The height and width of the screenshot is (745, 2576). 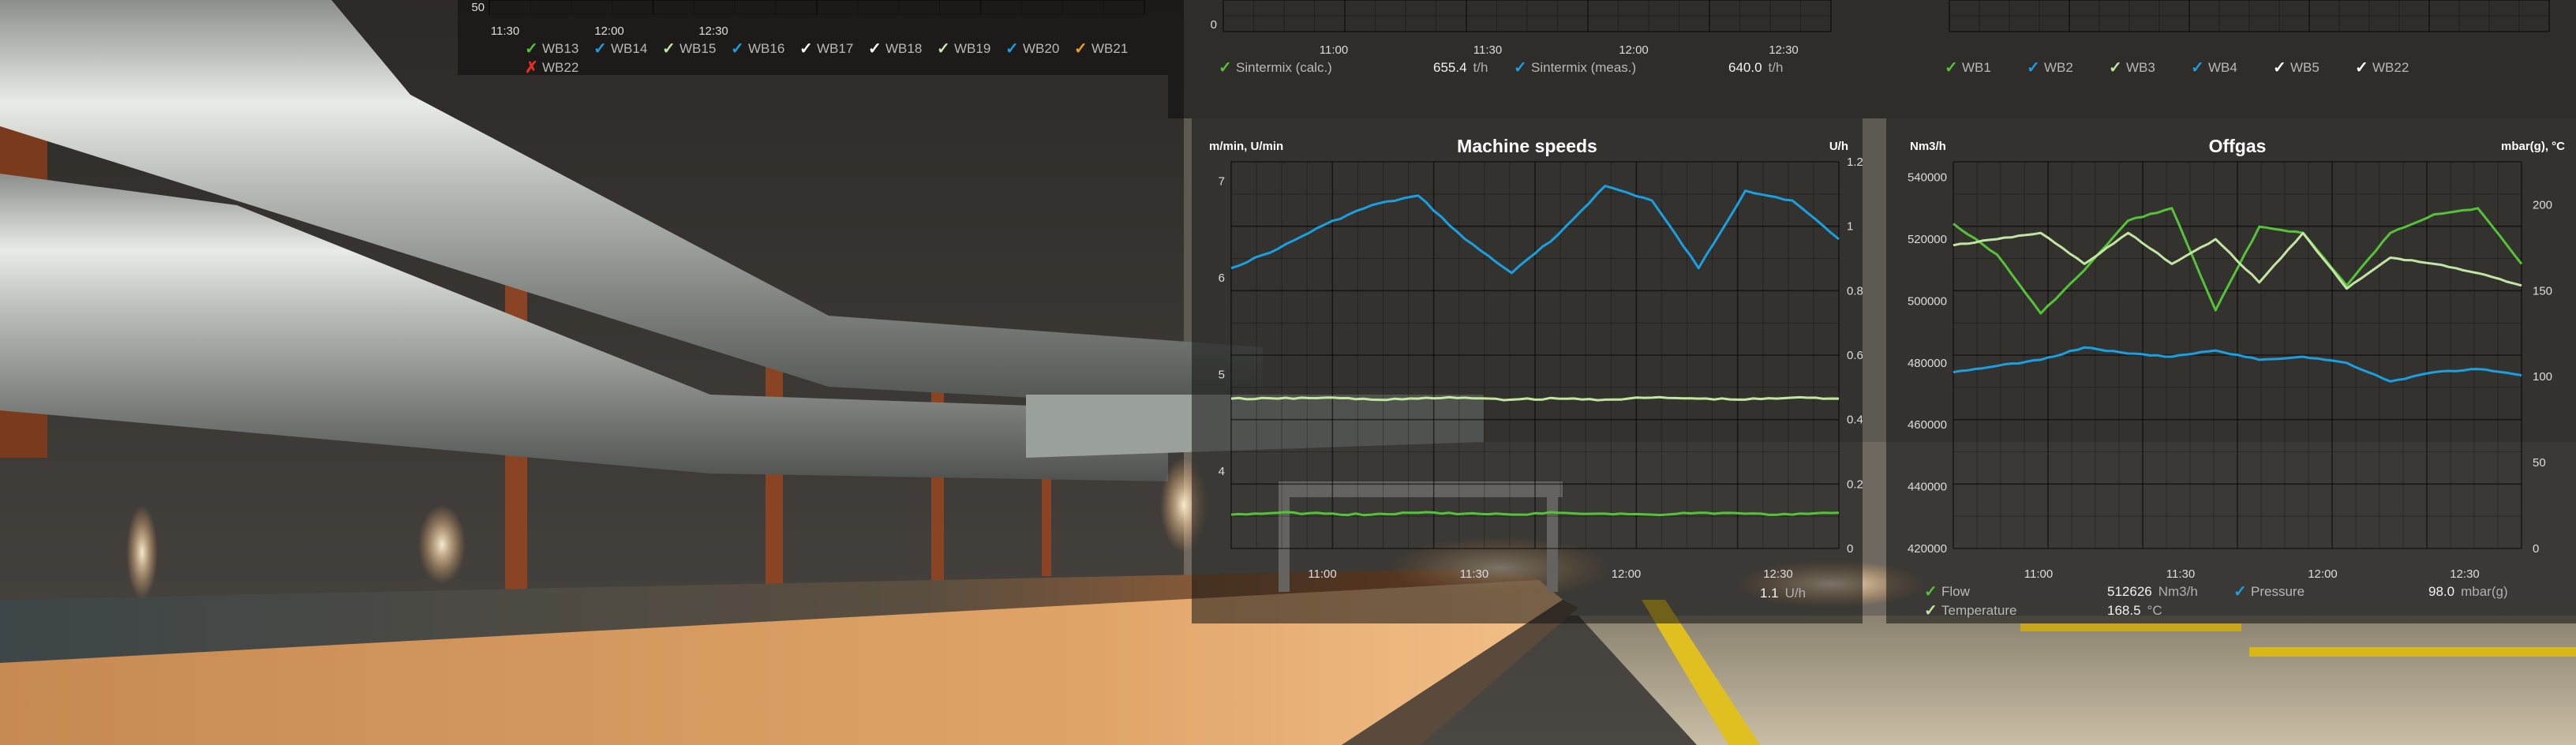 I want to click on wb1-chart, so click(x=2249, y=16).